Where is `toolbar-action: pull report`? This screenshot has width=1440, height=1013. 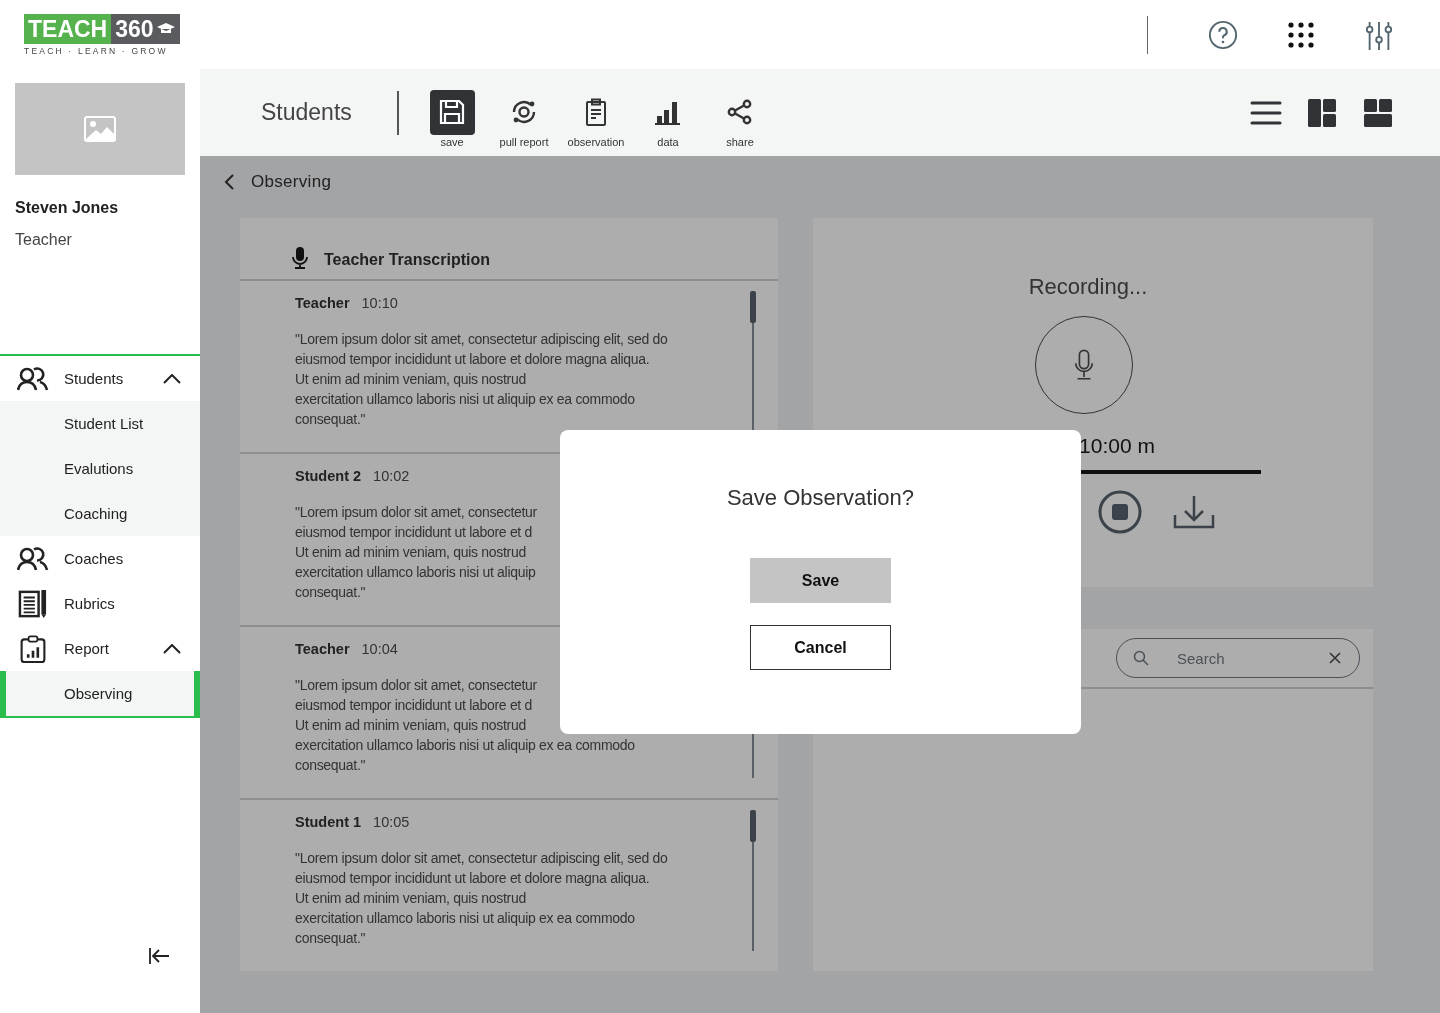 toolbar-action: pull report is located at coordinates (524, 118).